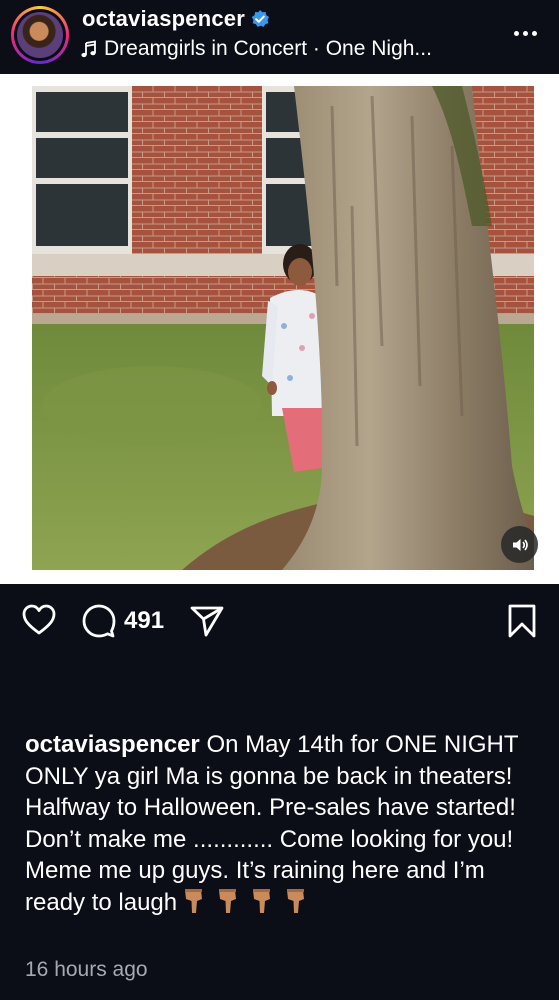  I want to click on more-options-icon, so click(527, 33).